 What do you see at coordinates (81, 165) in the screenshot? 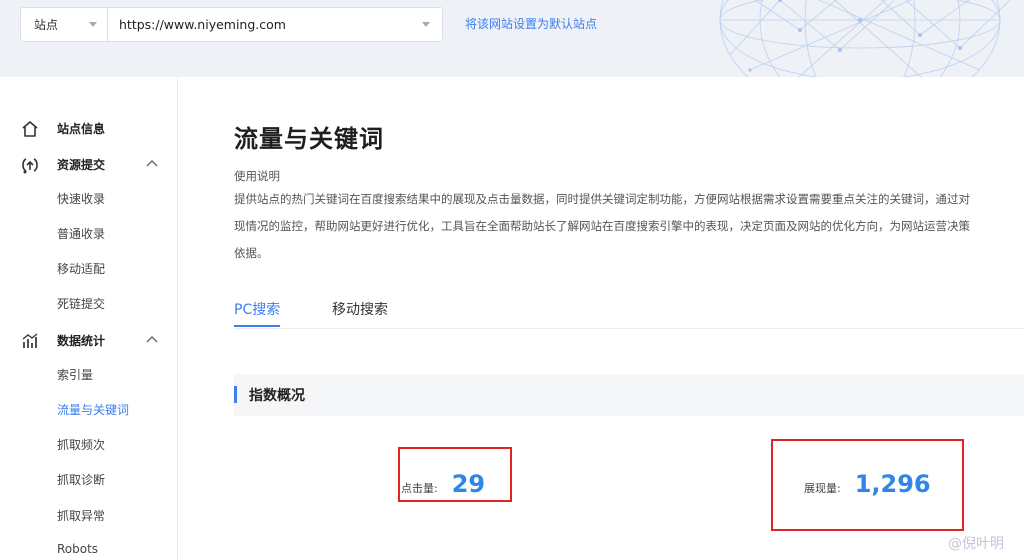
I see `sidebar-group-label: 资源提交` at bounding box center [81, 165].